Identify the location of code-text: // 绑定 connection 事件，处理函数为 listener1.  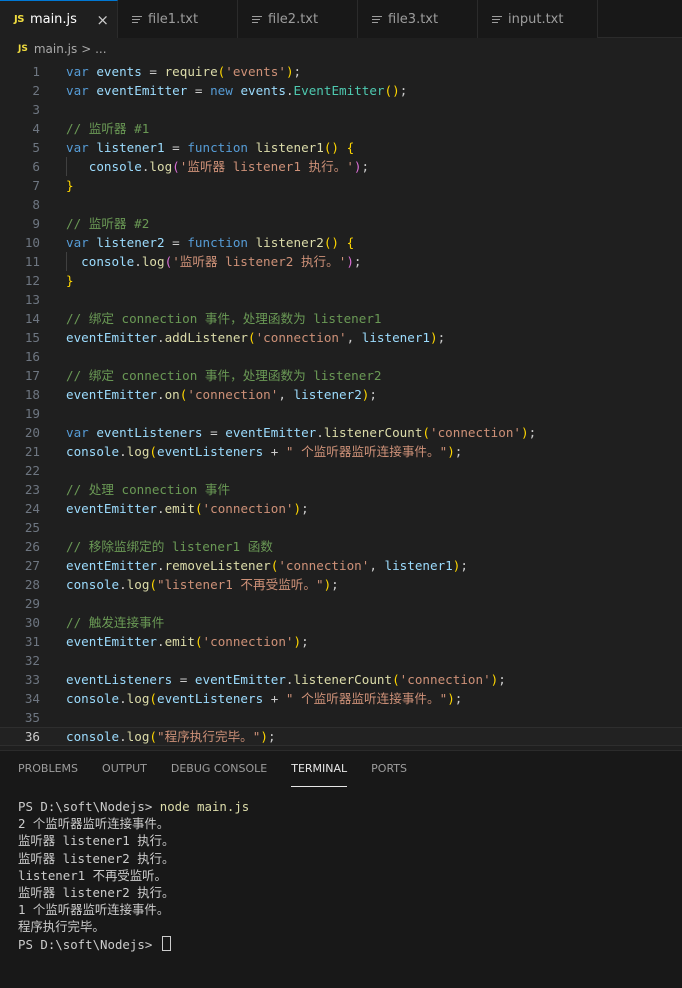
(211, 318).